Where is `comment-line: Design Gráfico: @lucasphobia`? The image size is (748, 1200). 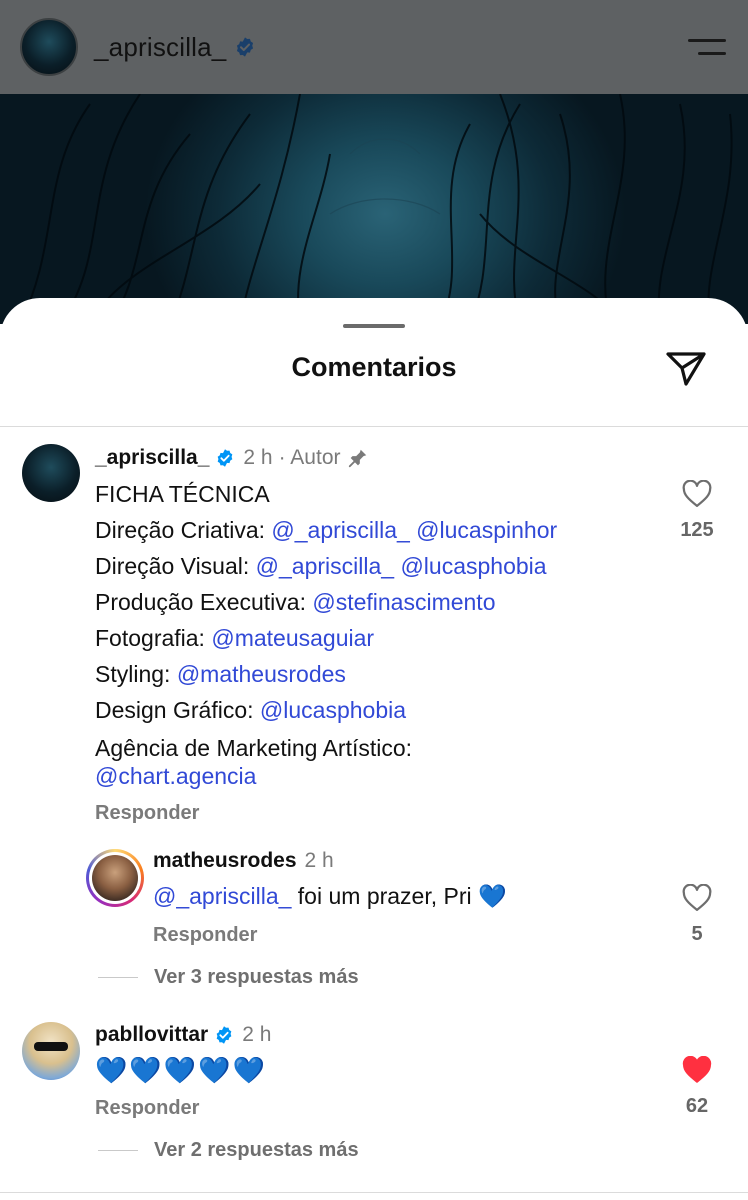 comment-line: Design Gráfico: @lucasphobia is located at coordinates (251, 710).